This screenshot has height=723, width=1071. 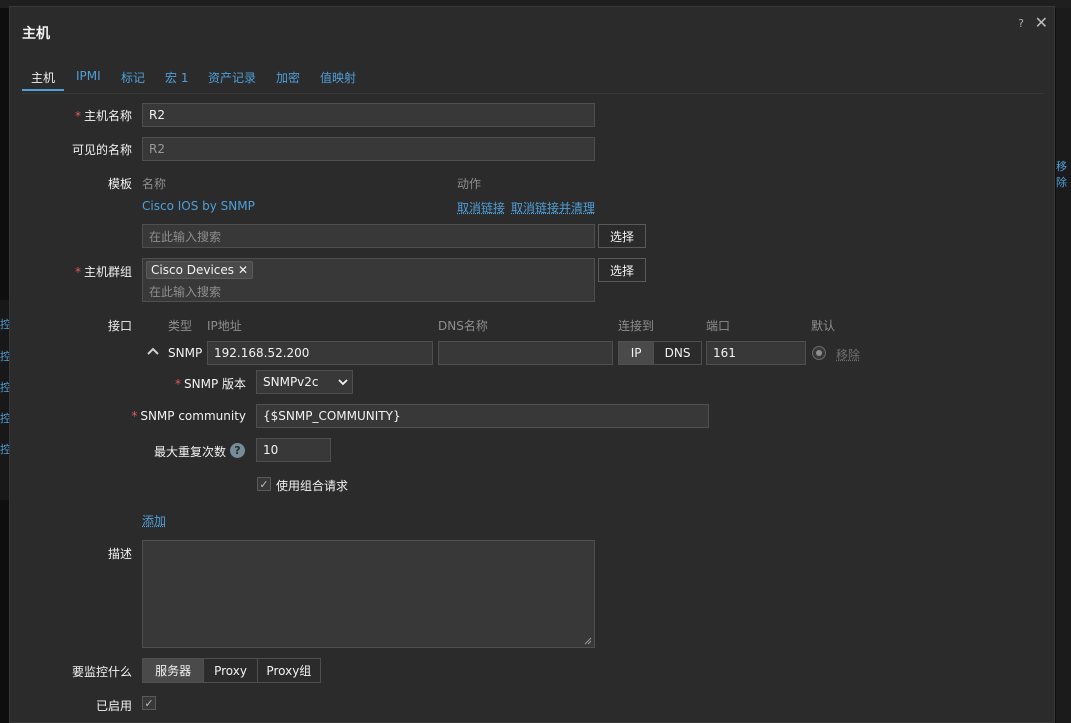 What do you see at coordinates (368, 236) in the screenshot?
I see `template-search-input: 在此输入搜索` at bounding box center [368, 236].